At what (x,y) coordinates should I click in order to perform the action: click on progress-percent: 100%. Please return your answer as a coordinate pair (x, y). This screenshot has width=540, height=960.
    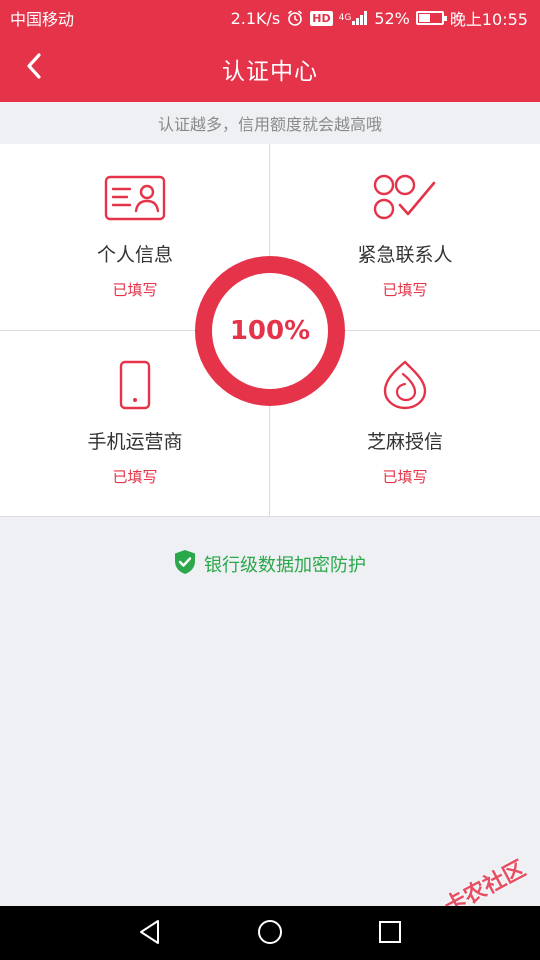
    Looking at the image, I should click on (270, 331).